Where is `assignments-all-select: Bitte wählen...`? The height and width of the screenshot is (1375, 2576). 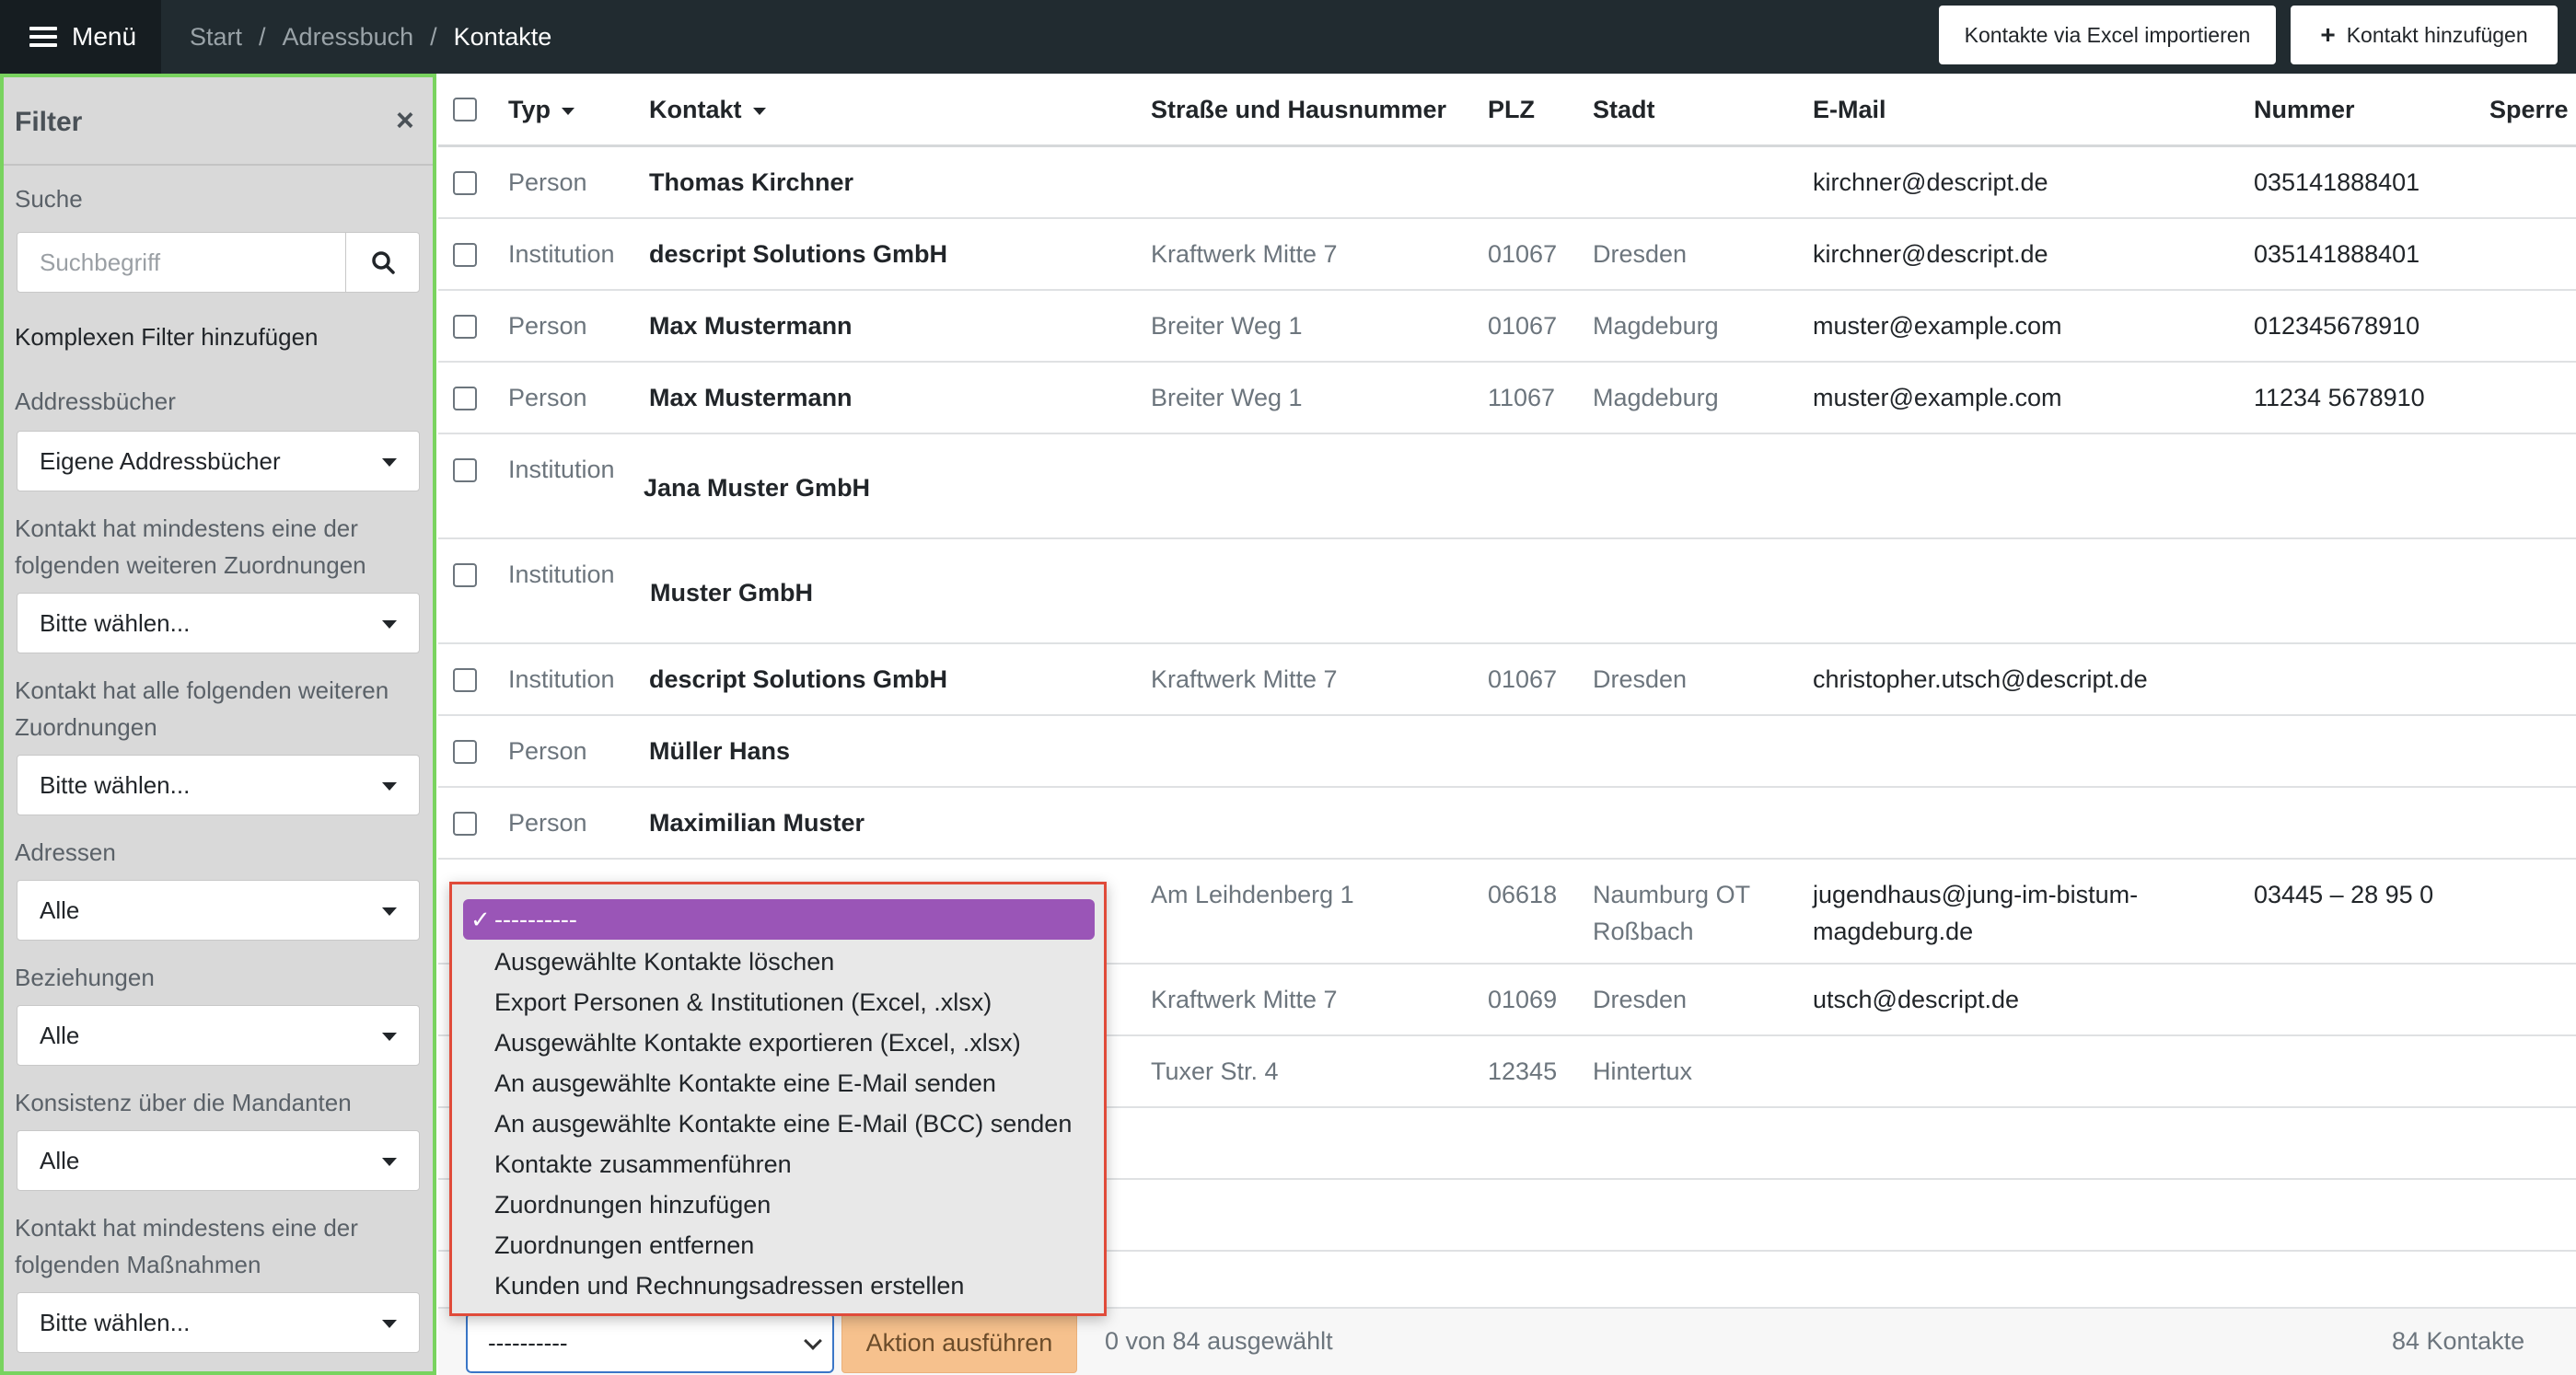
assignments-all-select: Bitte wählen... is located at coordinates (218, 785).